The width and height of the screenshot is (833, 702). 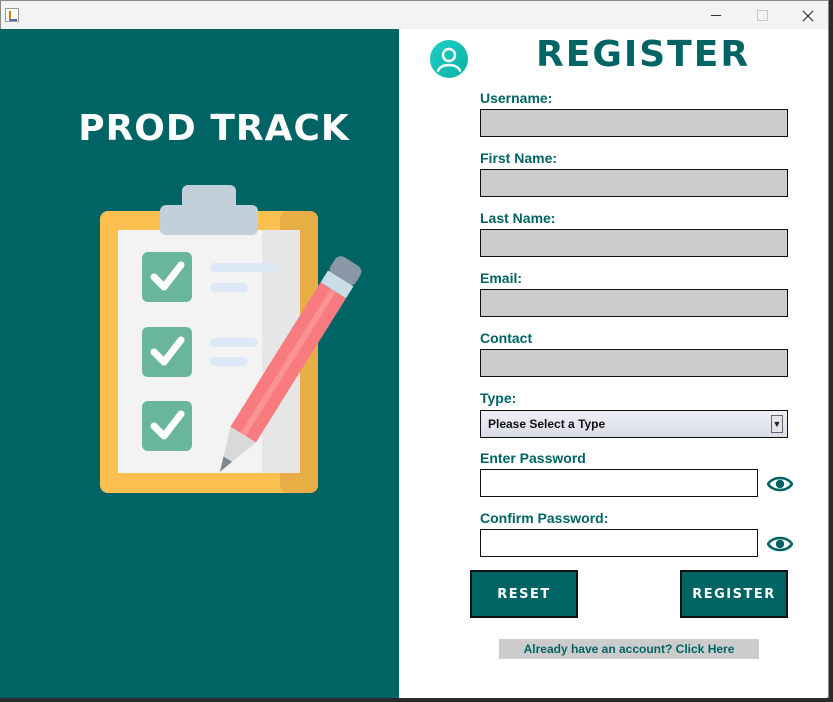 I want to click on clipboard-illustration, so click(x=231, y=339).